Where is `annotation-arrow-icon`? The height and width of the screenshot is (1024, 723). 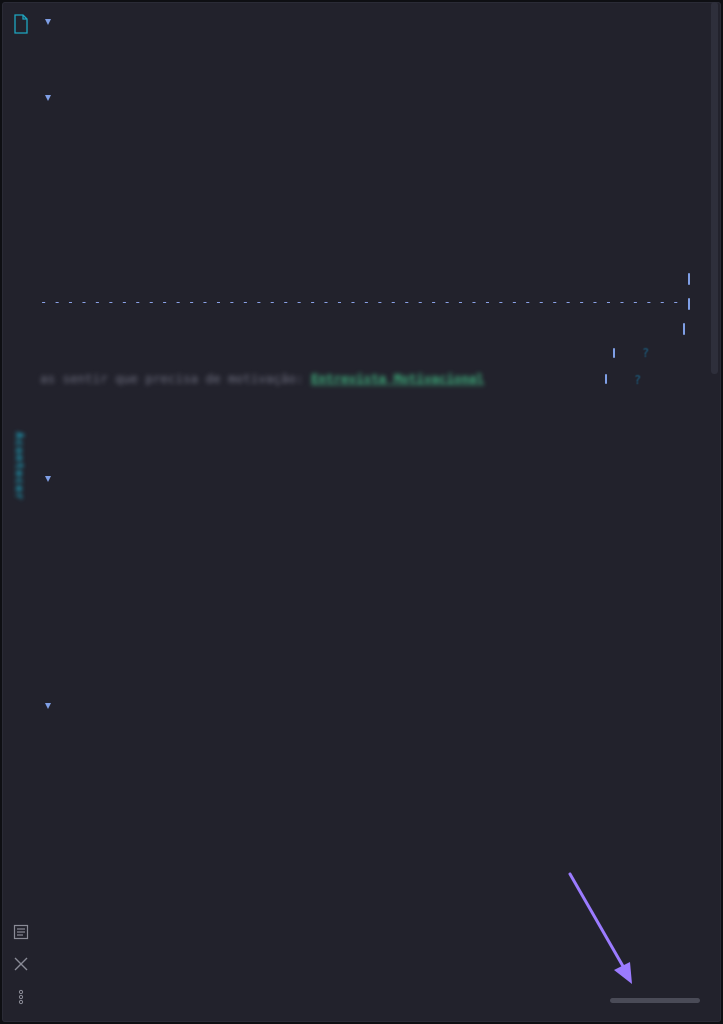
annotation-arrow-icon is located at coordinates (600, 928).